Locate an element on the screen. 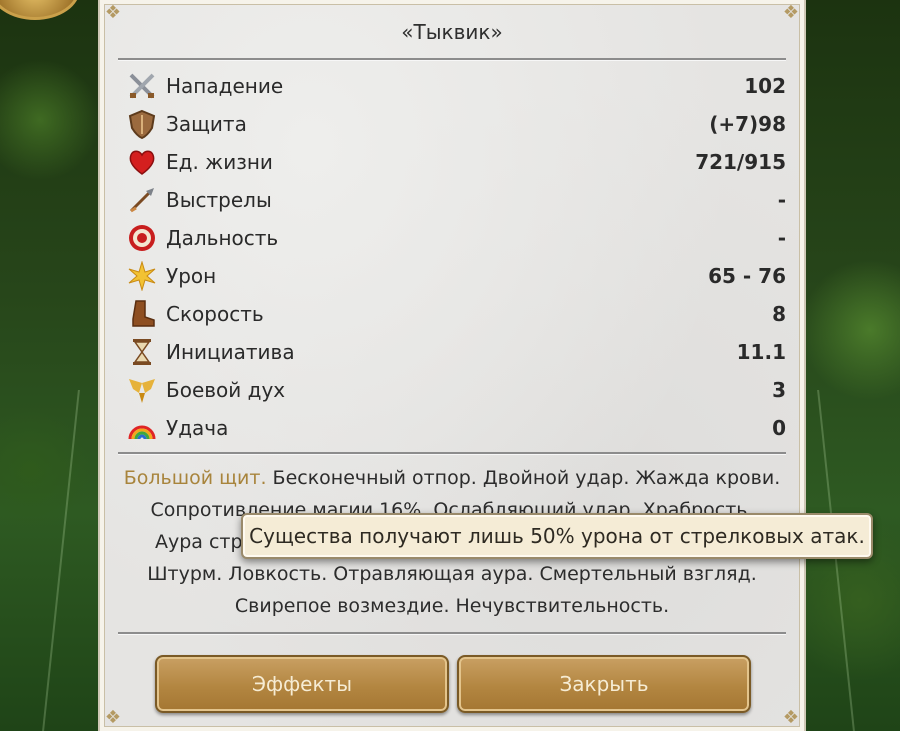 This screenshot has width=900, height=731. creature-name: «Тыквик» is located at coordinates (452, 32).